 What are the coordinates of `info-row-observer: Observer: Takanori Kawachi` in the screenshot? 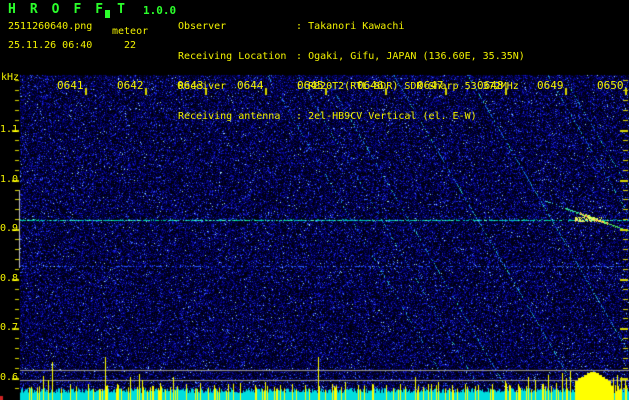 It's located at (351, 27).